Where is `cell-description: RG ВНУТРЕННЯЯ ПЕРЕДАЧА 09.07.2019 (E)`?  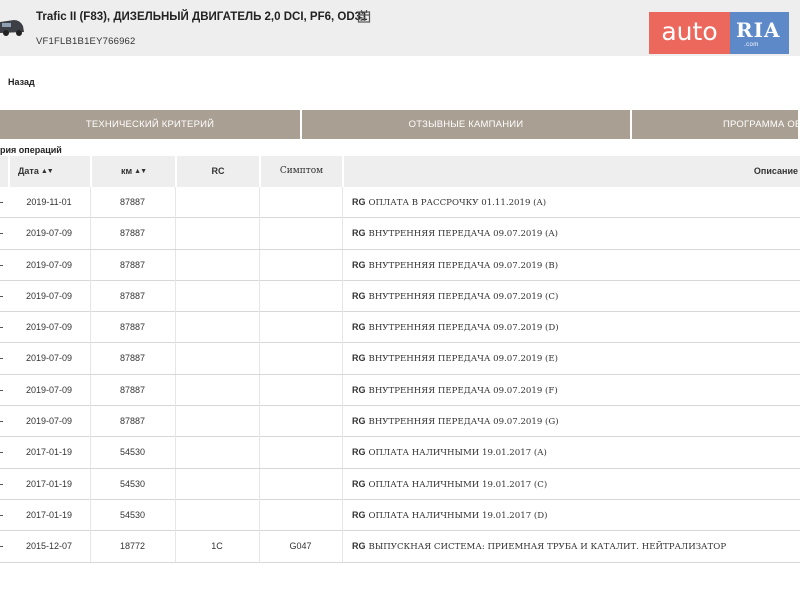 cell-description: RG ВНУТРЕННЯЯ ПЕРЕДАЧА 09.07.2019 (E) is located at coordinates (576, 358).